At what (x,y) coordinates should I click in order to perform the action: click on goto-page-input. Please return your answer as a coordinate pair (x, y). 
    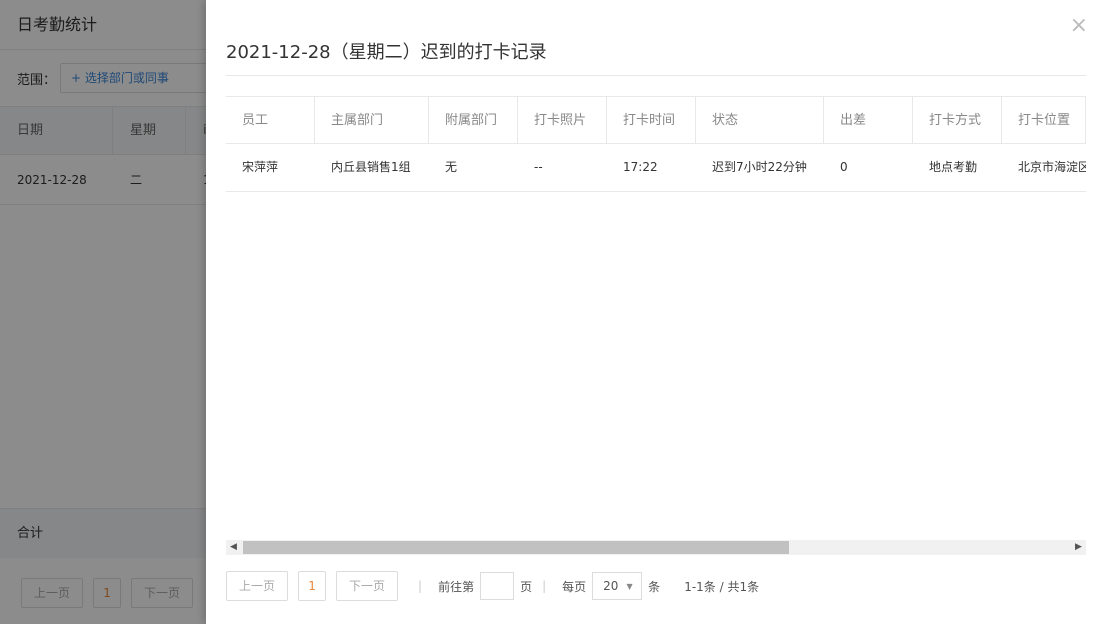
    Looking at the image, I should click on (497, 586).